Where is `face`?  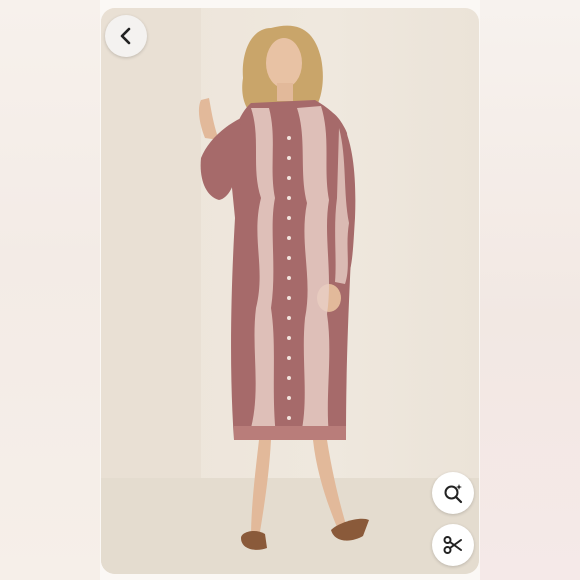 face is located at coordinates (284, 63).